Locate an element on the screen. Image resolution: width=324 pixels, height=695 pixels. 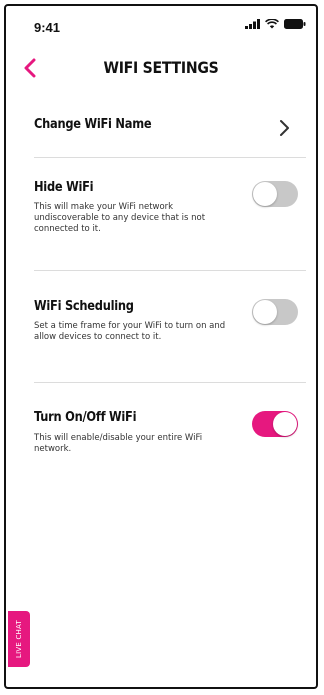
change-wifi-name-row: Change WiFi Name is located at coordinates (170, 128).